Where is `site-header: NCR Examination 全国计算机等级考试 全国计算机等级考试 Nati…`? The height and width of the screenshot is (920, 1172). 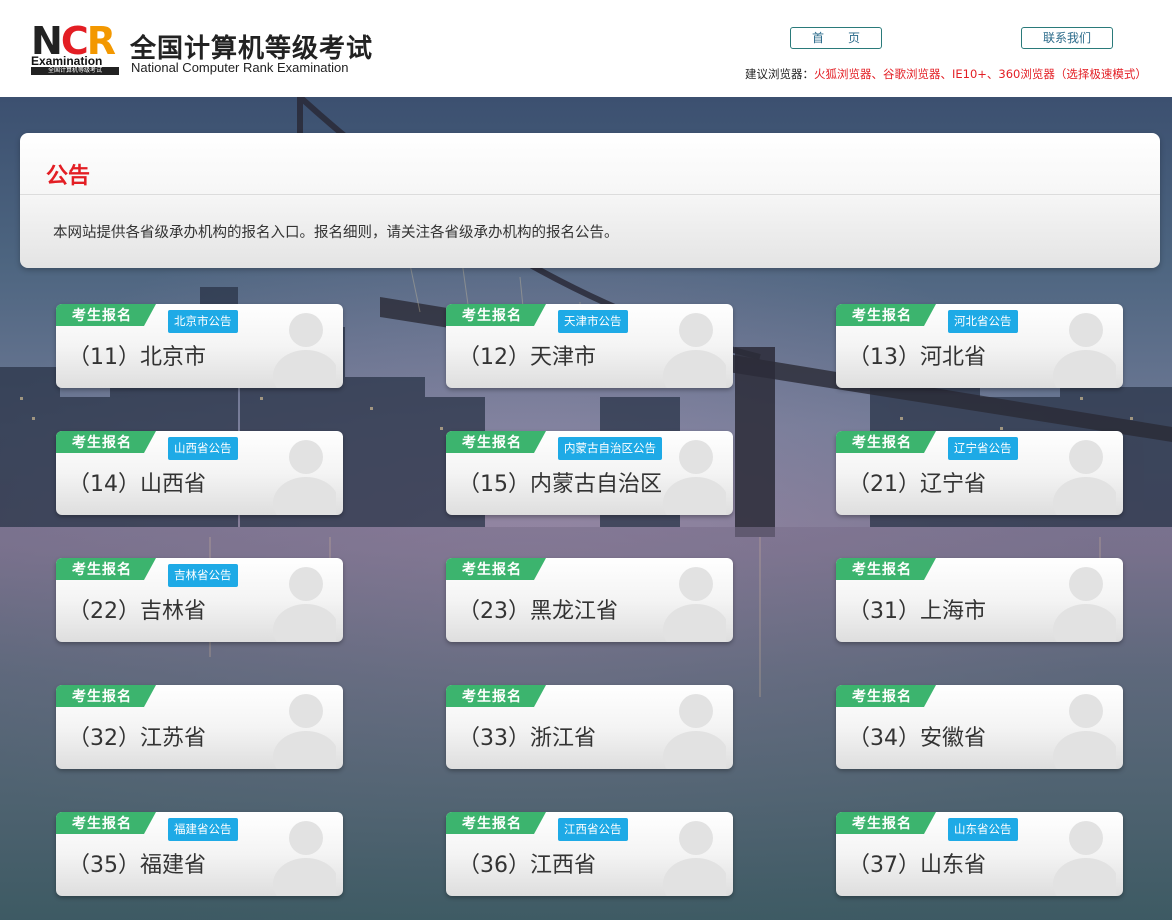
site-header: NCR Examination 全国计算机等级考试 全国计算机等级考试 Nati… is located at coordinates (586, 48).